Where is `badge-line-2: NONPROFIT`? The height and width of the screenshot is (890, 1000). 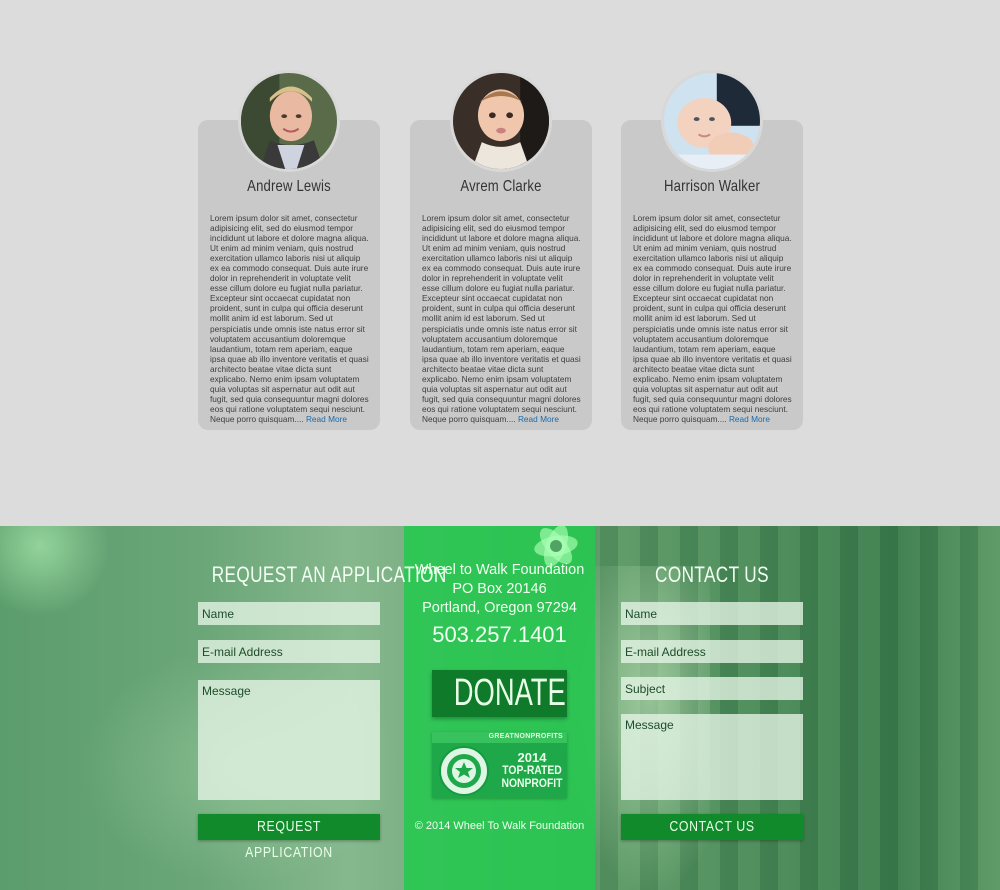 badge-line-2: NONPROFIT is located at coordinates (532, 784).